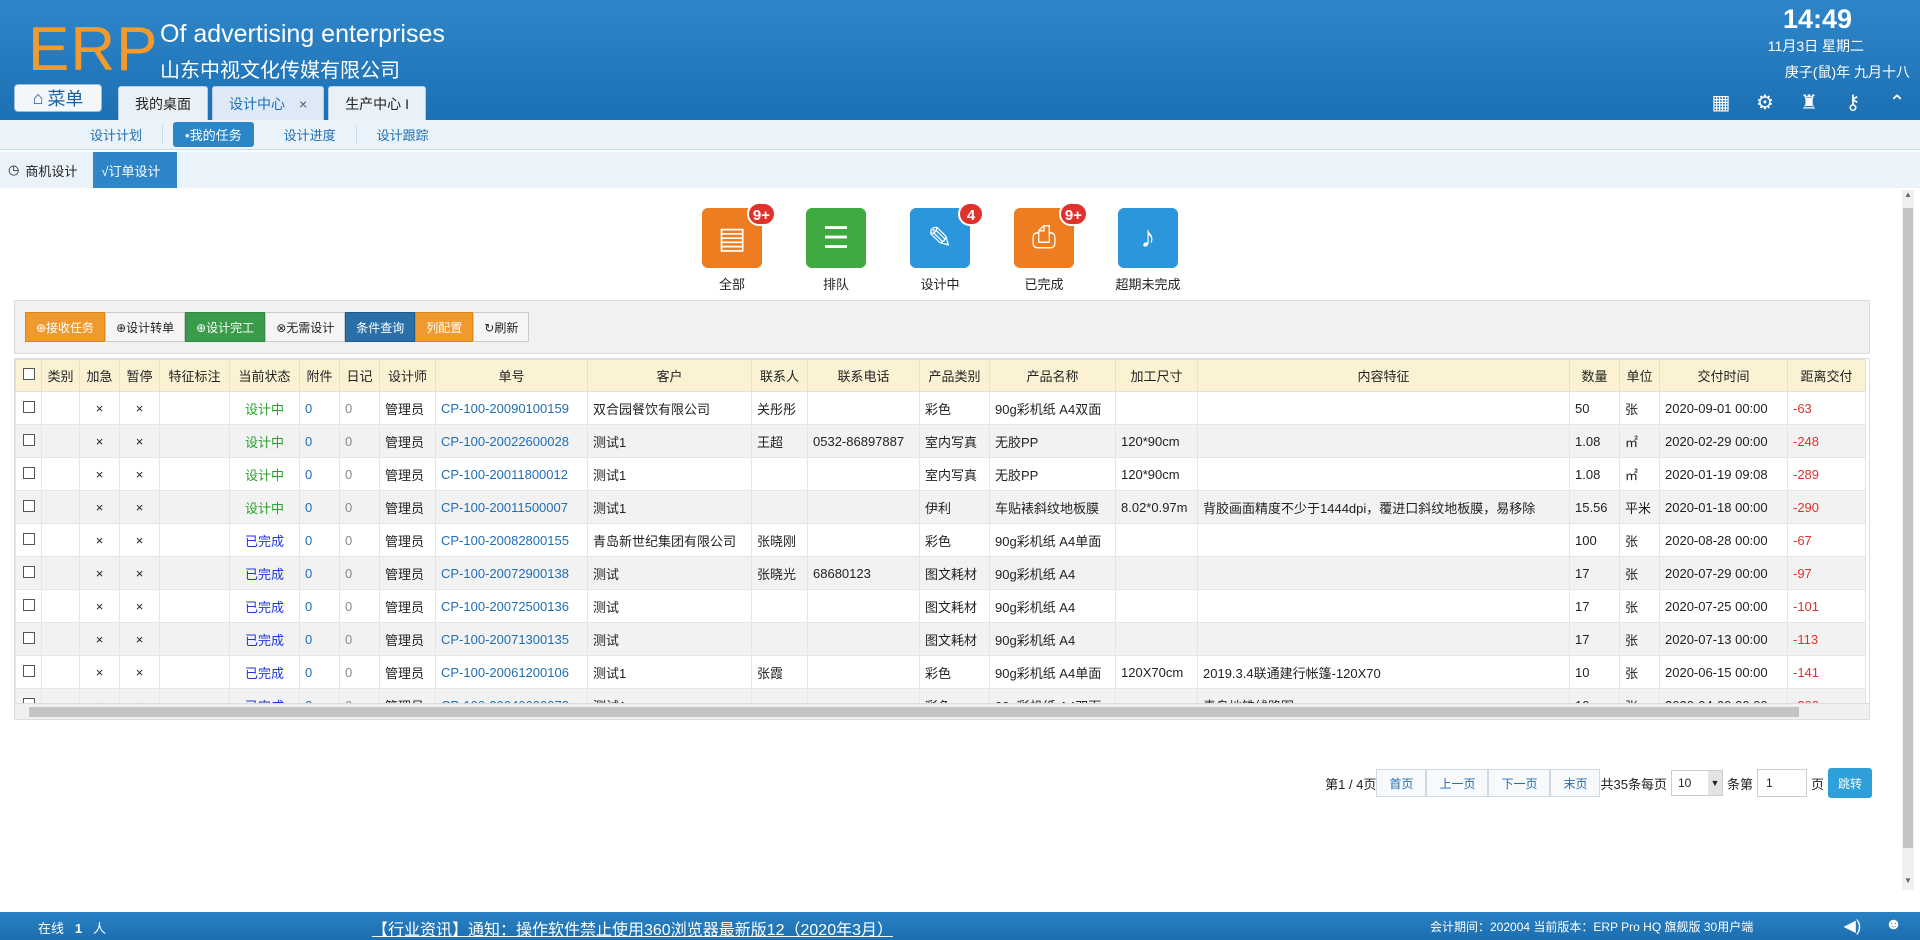 The image size is (1920, 940). Describe the element at coordinates (1696, 783) in the screenshot. I see `per-page-select: 10 ▼` at that location.